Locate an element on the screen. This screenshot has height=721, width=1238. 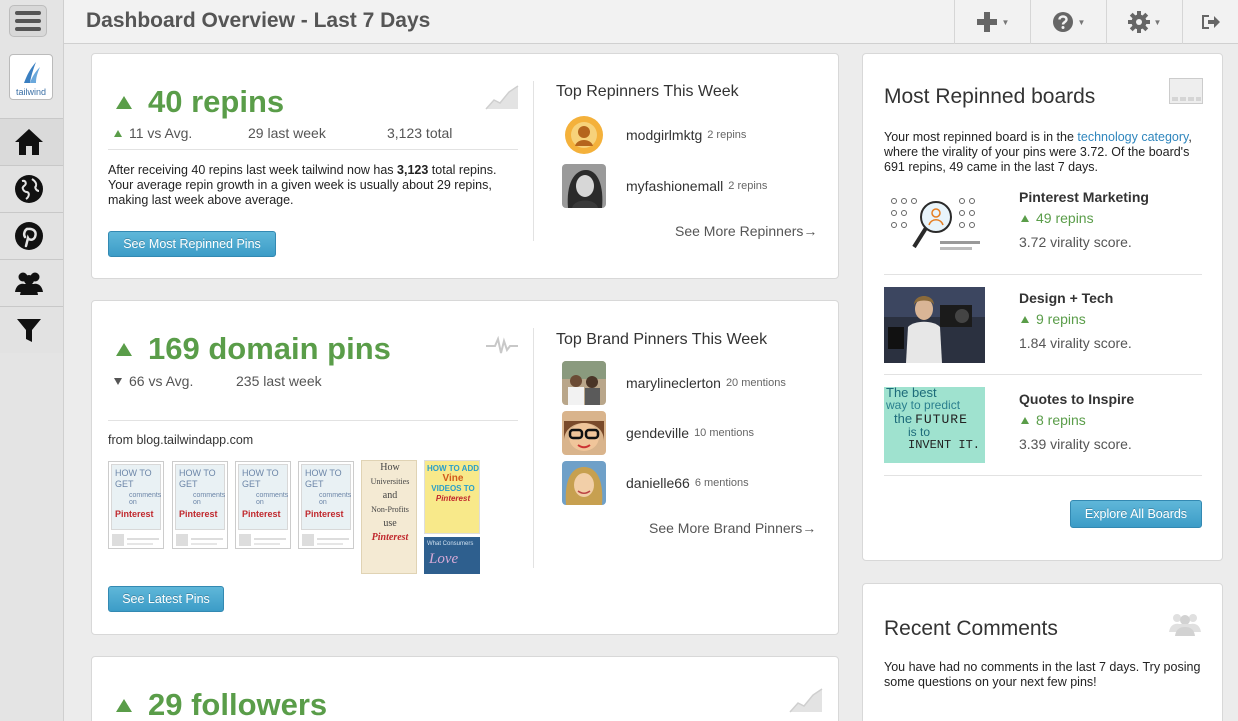
see-more-repinners-link: See More Repinners→ is located at coordinates (746, 231).